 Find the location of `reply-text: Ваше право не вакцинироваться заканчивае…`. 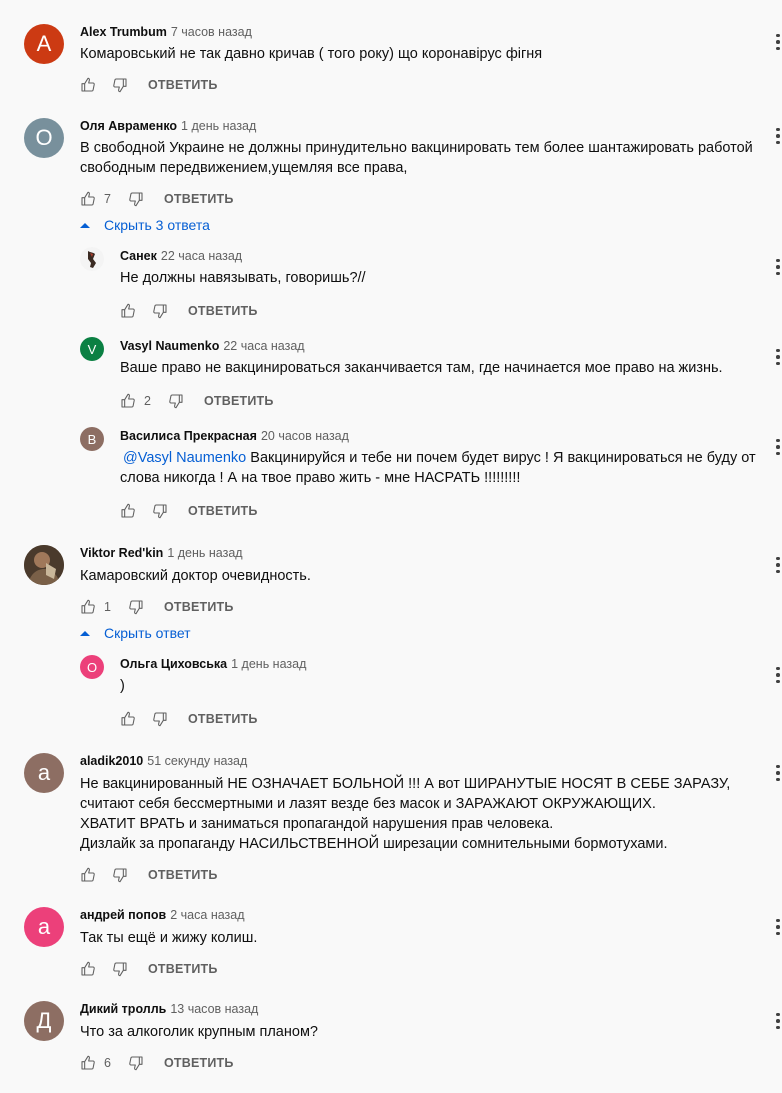

reply-text: Ваше право не вакцинироваться заканчивае… is located at coordinates (421, 368).